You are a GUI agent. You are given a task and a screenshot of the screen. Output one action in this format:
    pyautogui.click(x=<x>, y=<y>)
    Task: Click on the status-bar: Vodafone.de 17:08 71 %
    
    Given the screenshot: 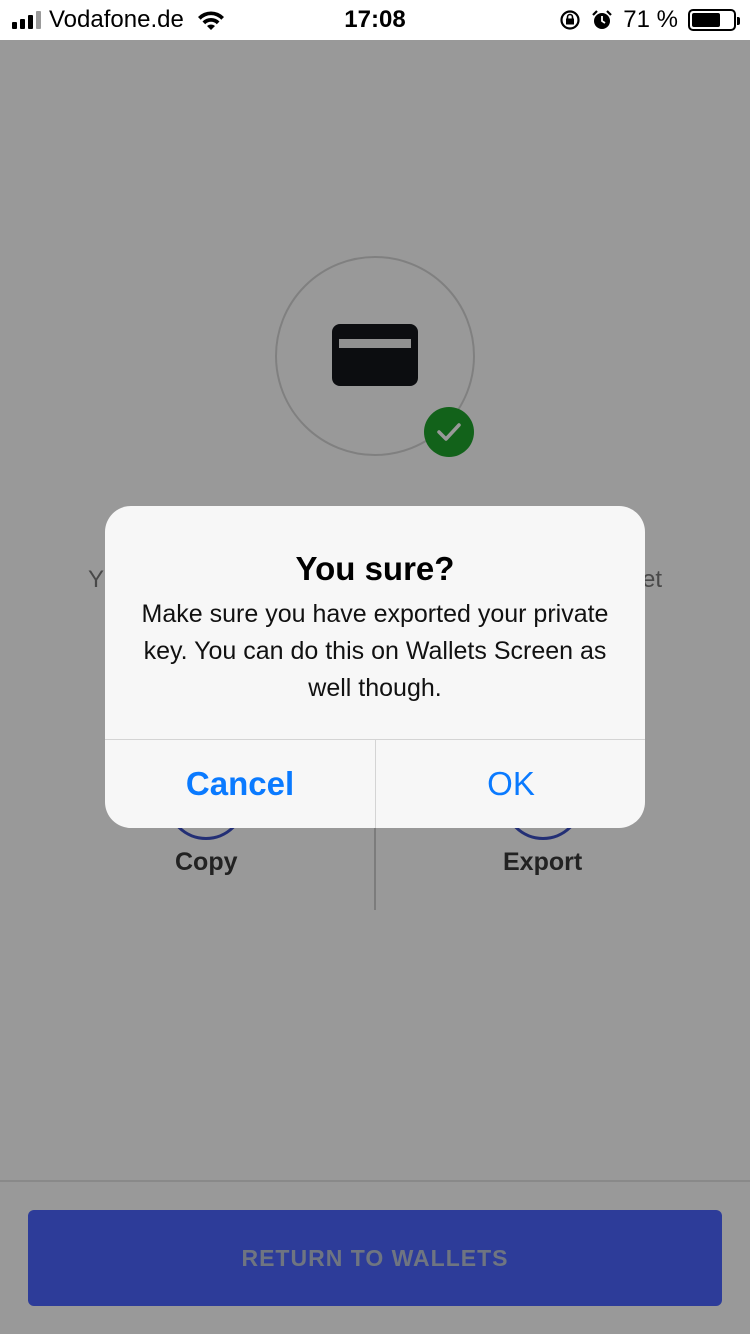 What is the action you would take?
    pyautogui.click(x=375, y=20)
    